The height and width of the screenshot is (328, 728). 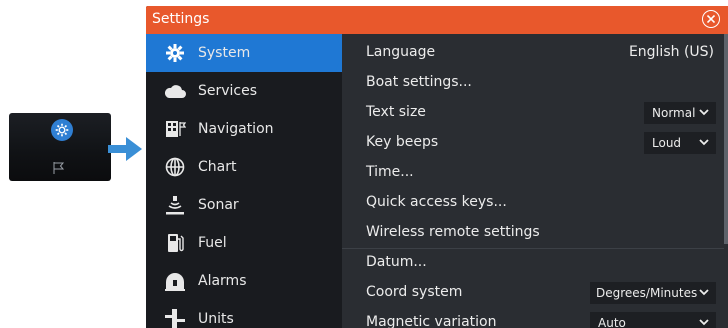 What do you see at coordinates (533, 113) in the screenshot?
I see `text-size-row: Text size Normal` at bounding box center [533, 113].